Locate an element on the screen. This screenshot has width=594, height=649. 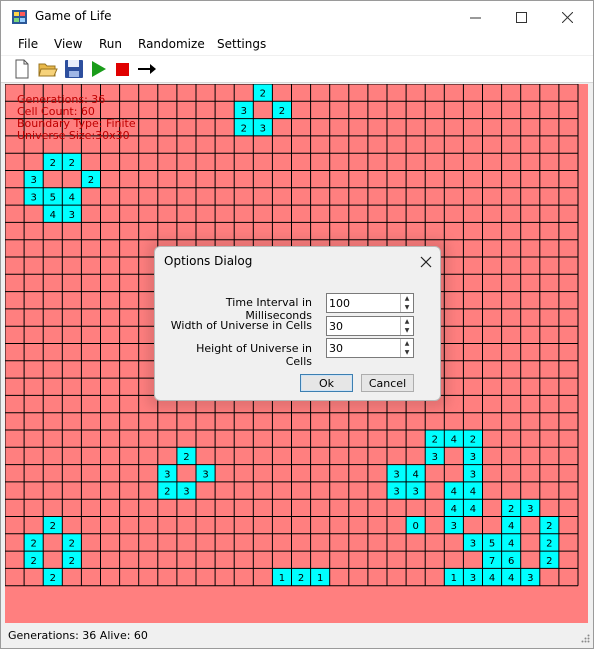
menu-bar: File View Run Randomize Settings is located at coordinates (297, 44).